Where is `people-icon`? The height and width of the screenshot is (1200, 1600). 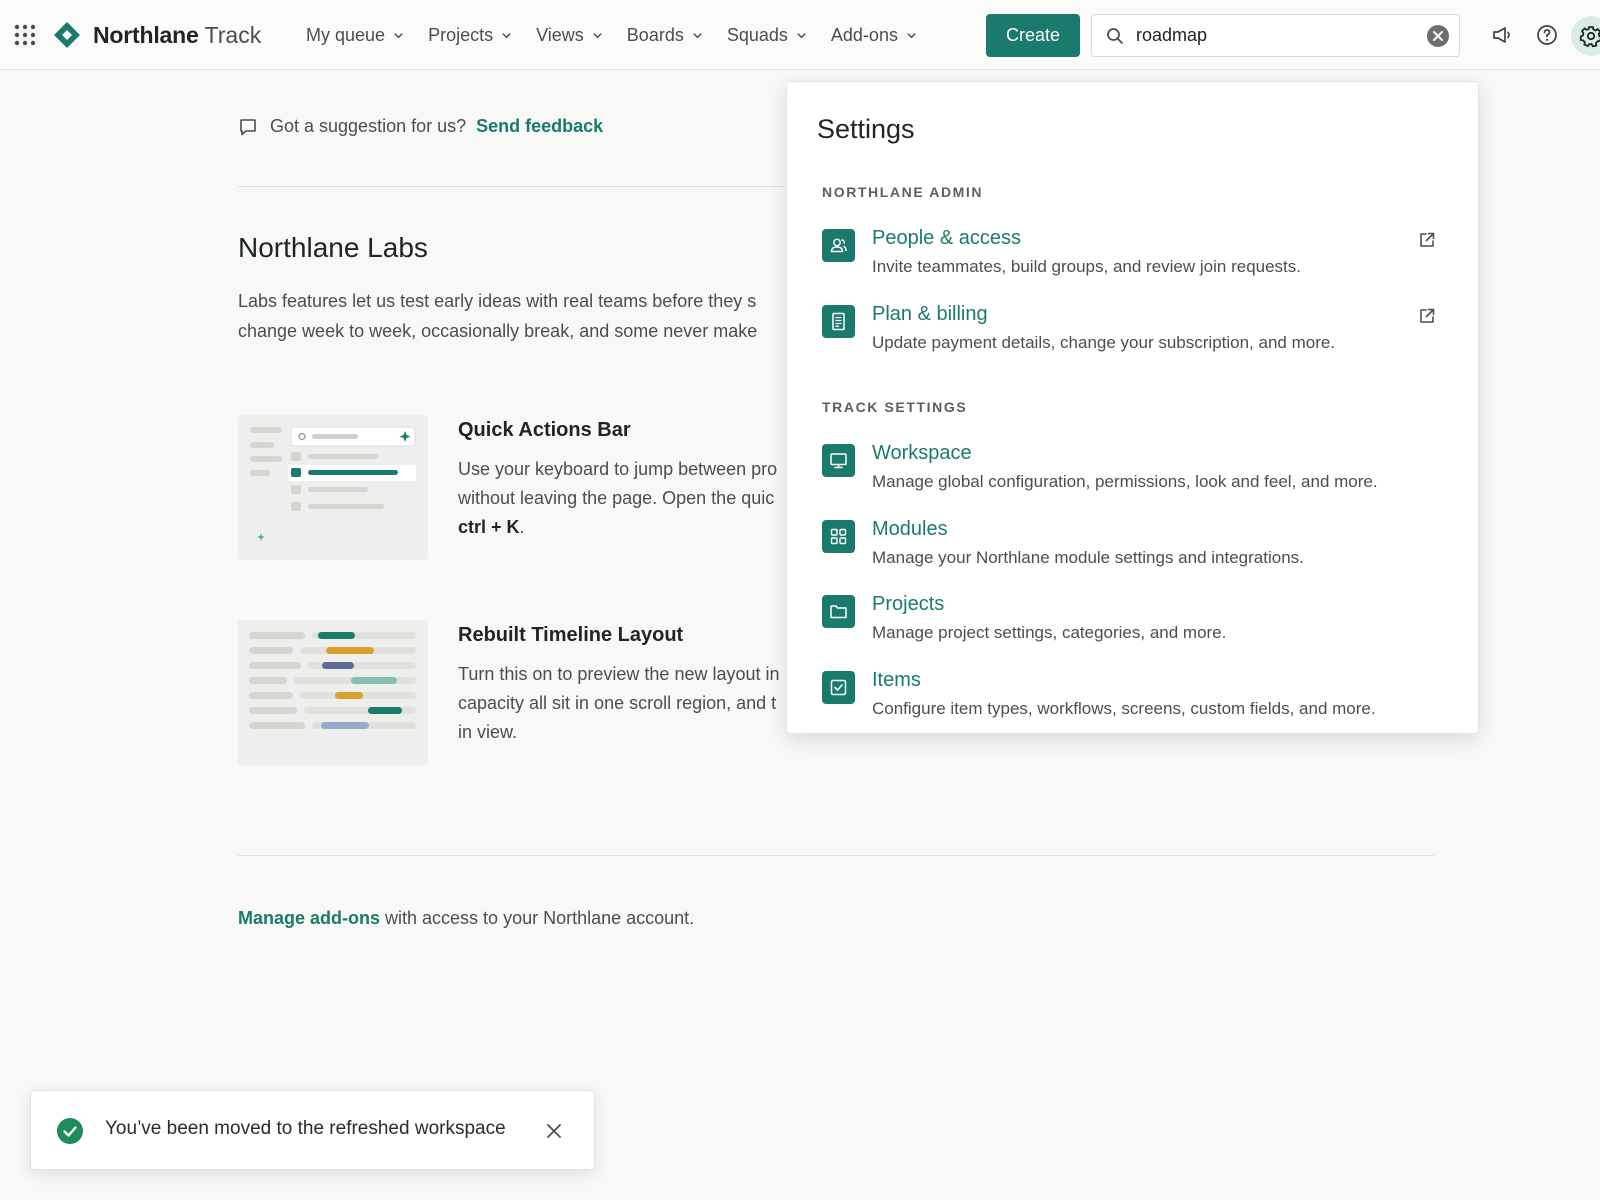
people-icon is located at coordinates (838, 245).